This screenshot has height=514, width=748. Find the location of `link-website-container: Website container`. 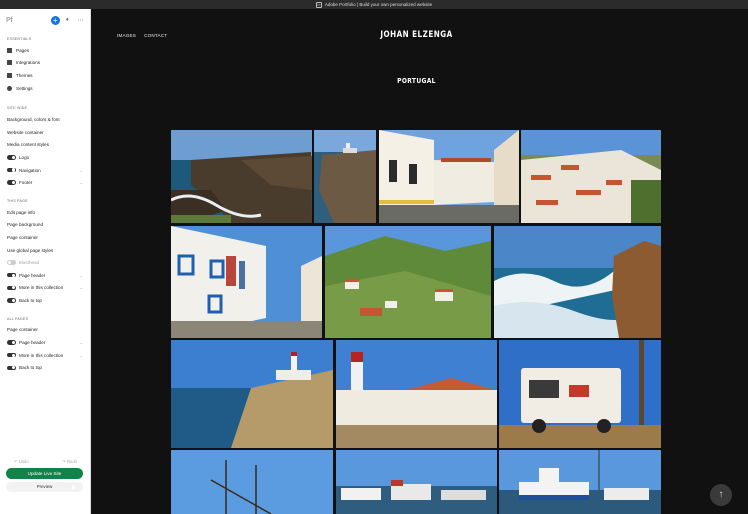

link-website-container: Website container is located at coordinates (45, 132).